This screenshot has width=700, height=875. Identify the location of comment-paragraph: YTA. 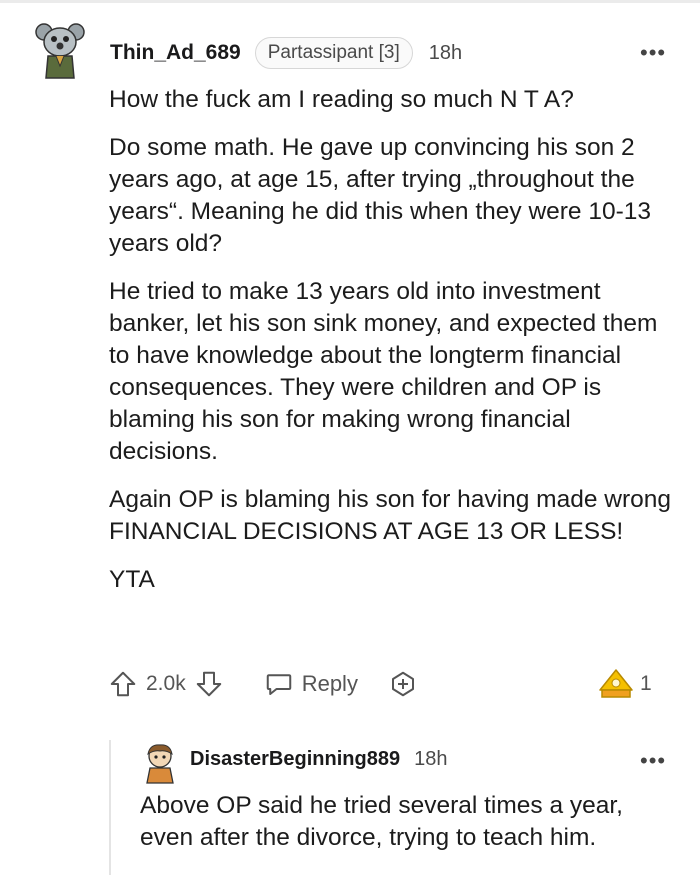
(132, 579).